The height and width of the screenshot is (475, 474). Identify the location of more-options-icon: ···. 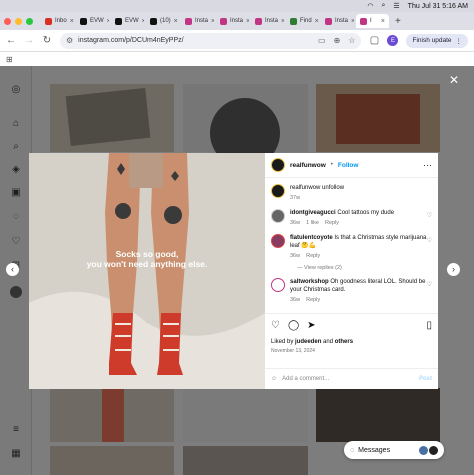
(427, 165).